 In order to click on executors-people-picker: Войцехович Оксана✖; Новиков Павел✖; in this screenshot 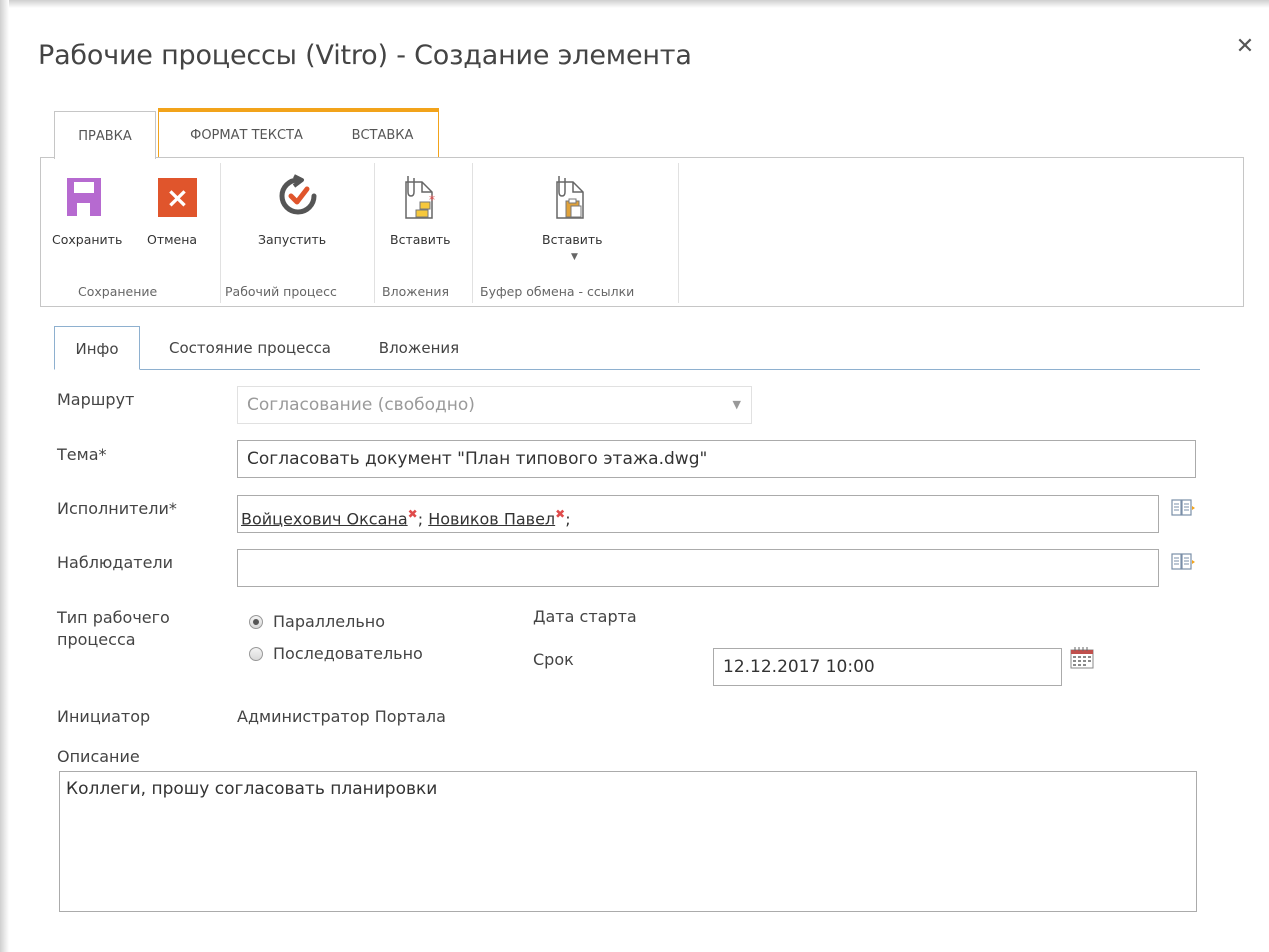, I will do `click(698, 514)`.